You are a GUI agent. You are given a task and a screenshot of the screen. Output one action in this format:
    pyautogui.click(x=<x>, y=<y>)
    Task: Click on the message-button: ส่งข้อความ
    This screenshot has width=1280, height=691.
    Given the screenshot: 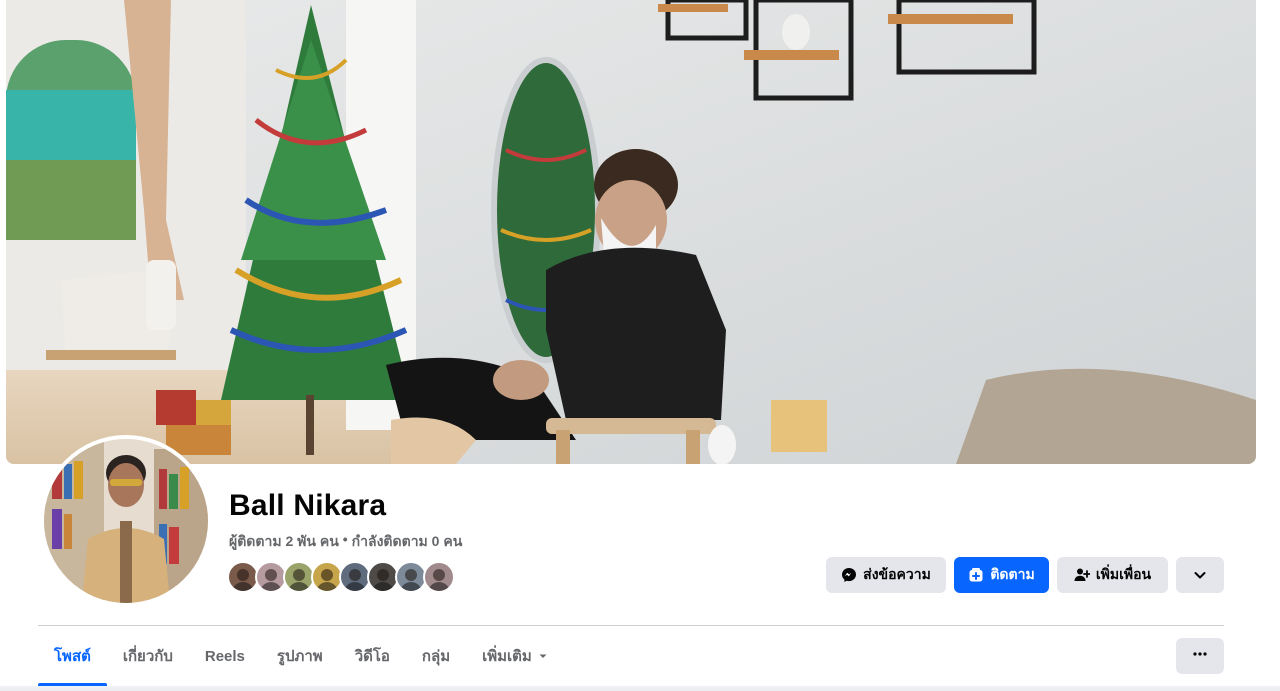 What is the action you would take?
    pyautogui.click(x=886, y=575)
    